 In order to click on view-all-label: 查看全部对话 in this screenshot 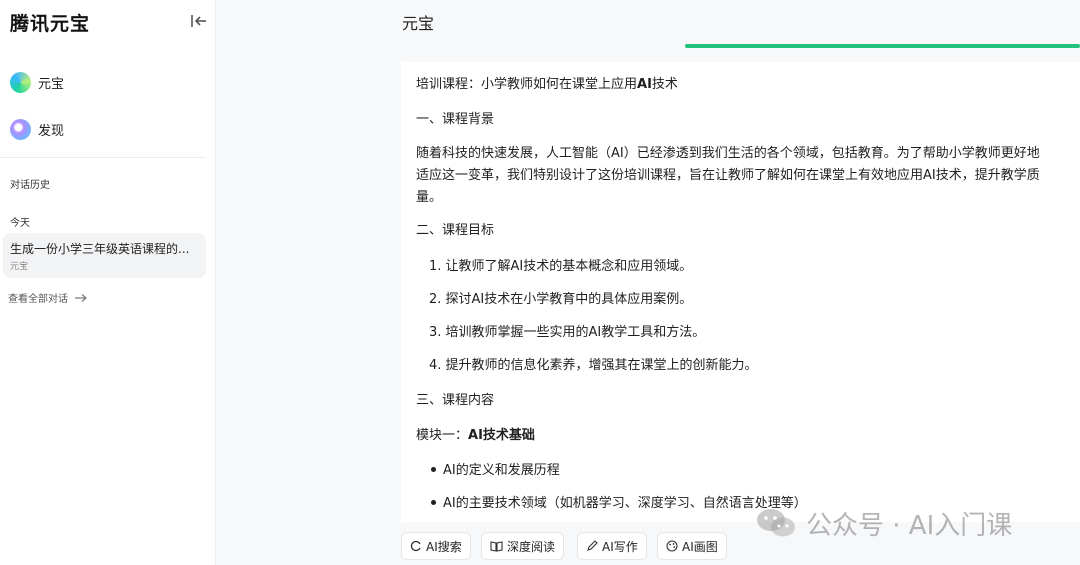, I will do `click(38, 299)`.